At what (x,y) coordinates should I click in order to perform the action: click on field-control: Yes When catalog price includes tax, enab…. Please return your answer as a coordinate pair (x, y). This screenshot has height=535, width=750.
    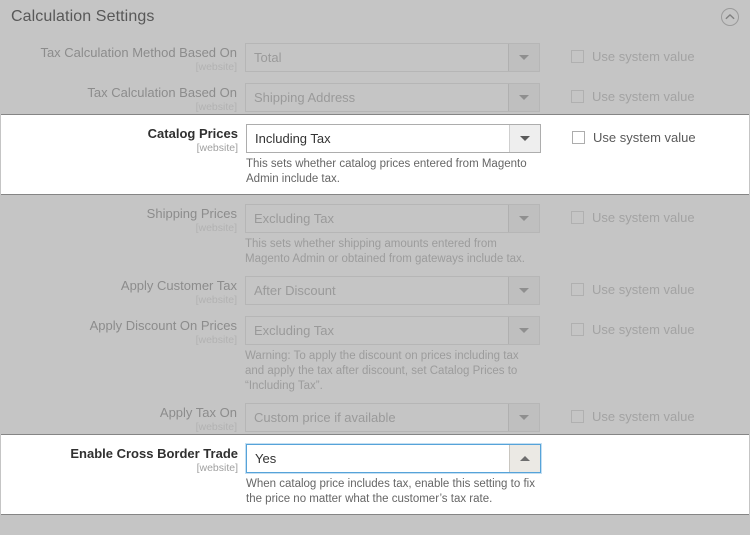
    Looking at the image, I should click on (396, 475).